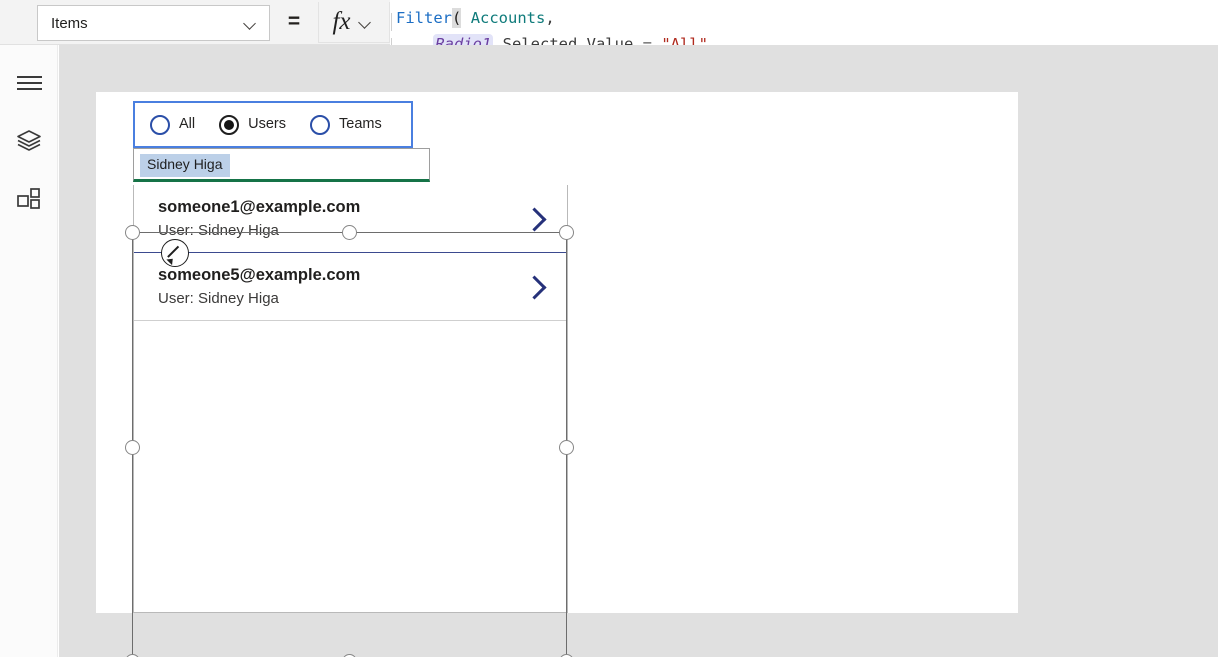  What do you see at coordinates (267, 124) in the screenshot?
I see `radio-option-label: Users` at bounding box center [267, 124].